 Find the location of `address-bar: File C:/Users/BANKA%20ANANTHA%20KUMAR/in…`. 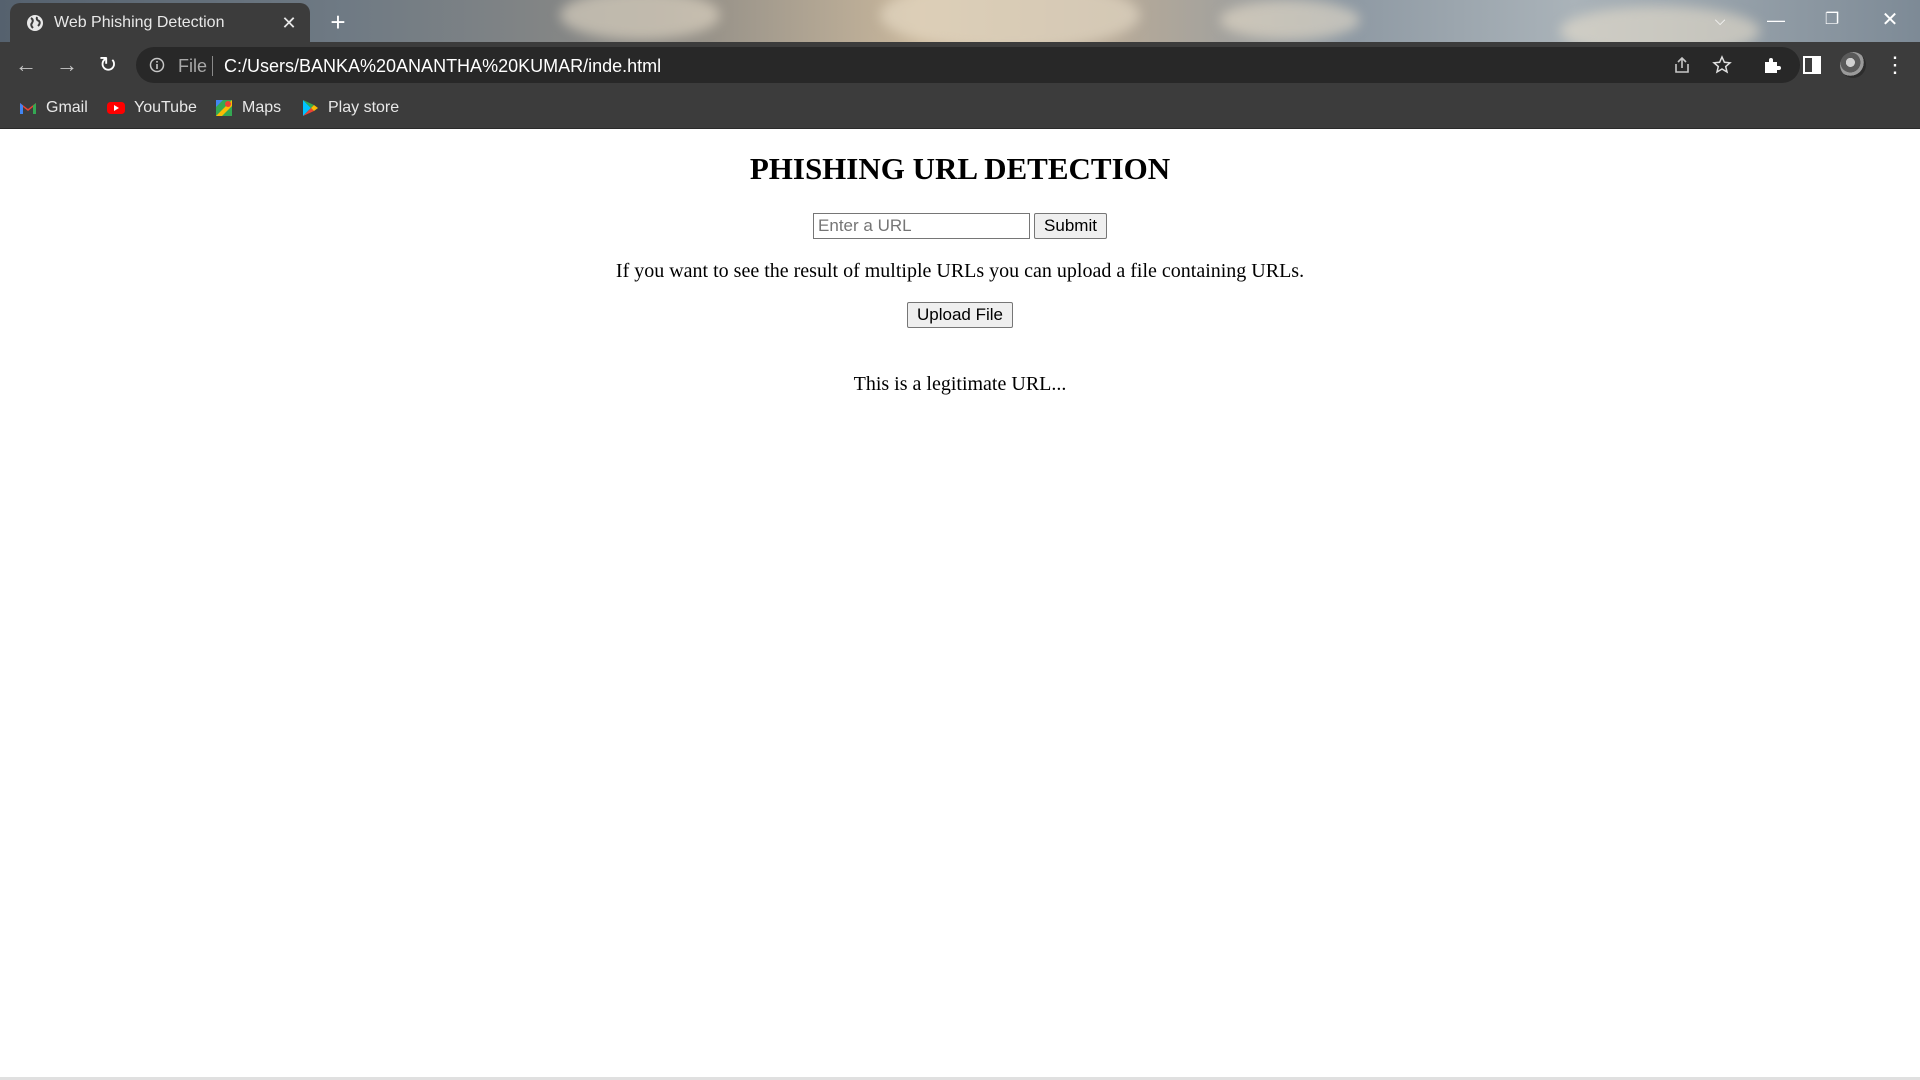

address-bar: File C:/Users/BANKA%20ANANTHA%20KUMAR/in… is located at coordinates (968, 65).